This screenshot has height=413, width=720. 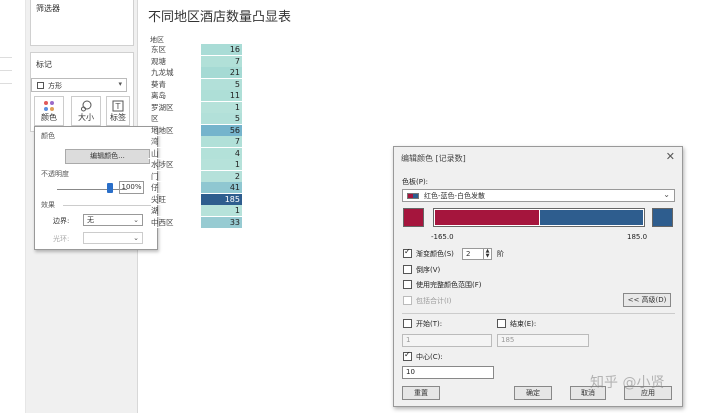 I want to click on opacity-slider-track, so click(x=92, y=189).